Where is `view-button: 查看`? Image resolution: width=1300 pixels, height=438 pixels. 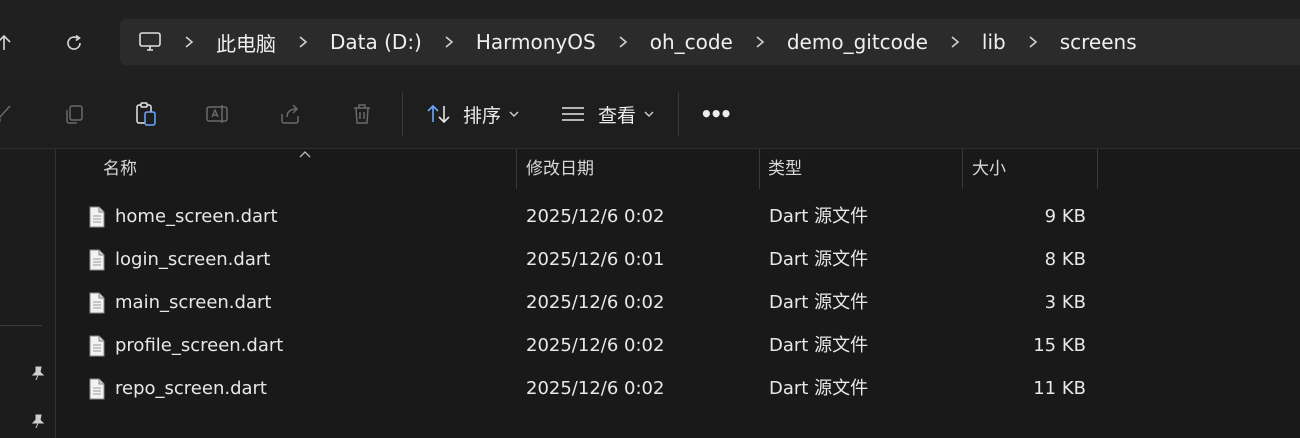 view-button: 查看 is located at coordinates (607, 114).